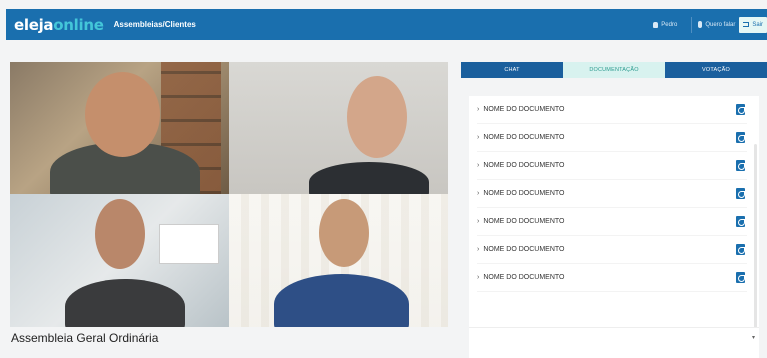 The height and width of the screenshot is (358, 767). What do you see at coordinates (692, 24) in the screenshot?
I see `divider` at bounding box center [692, 24].